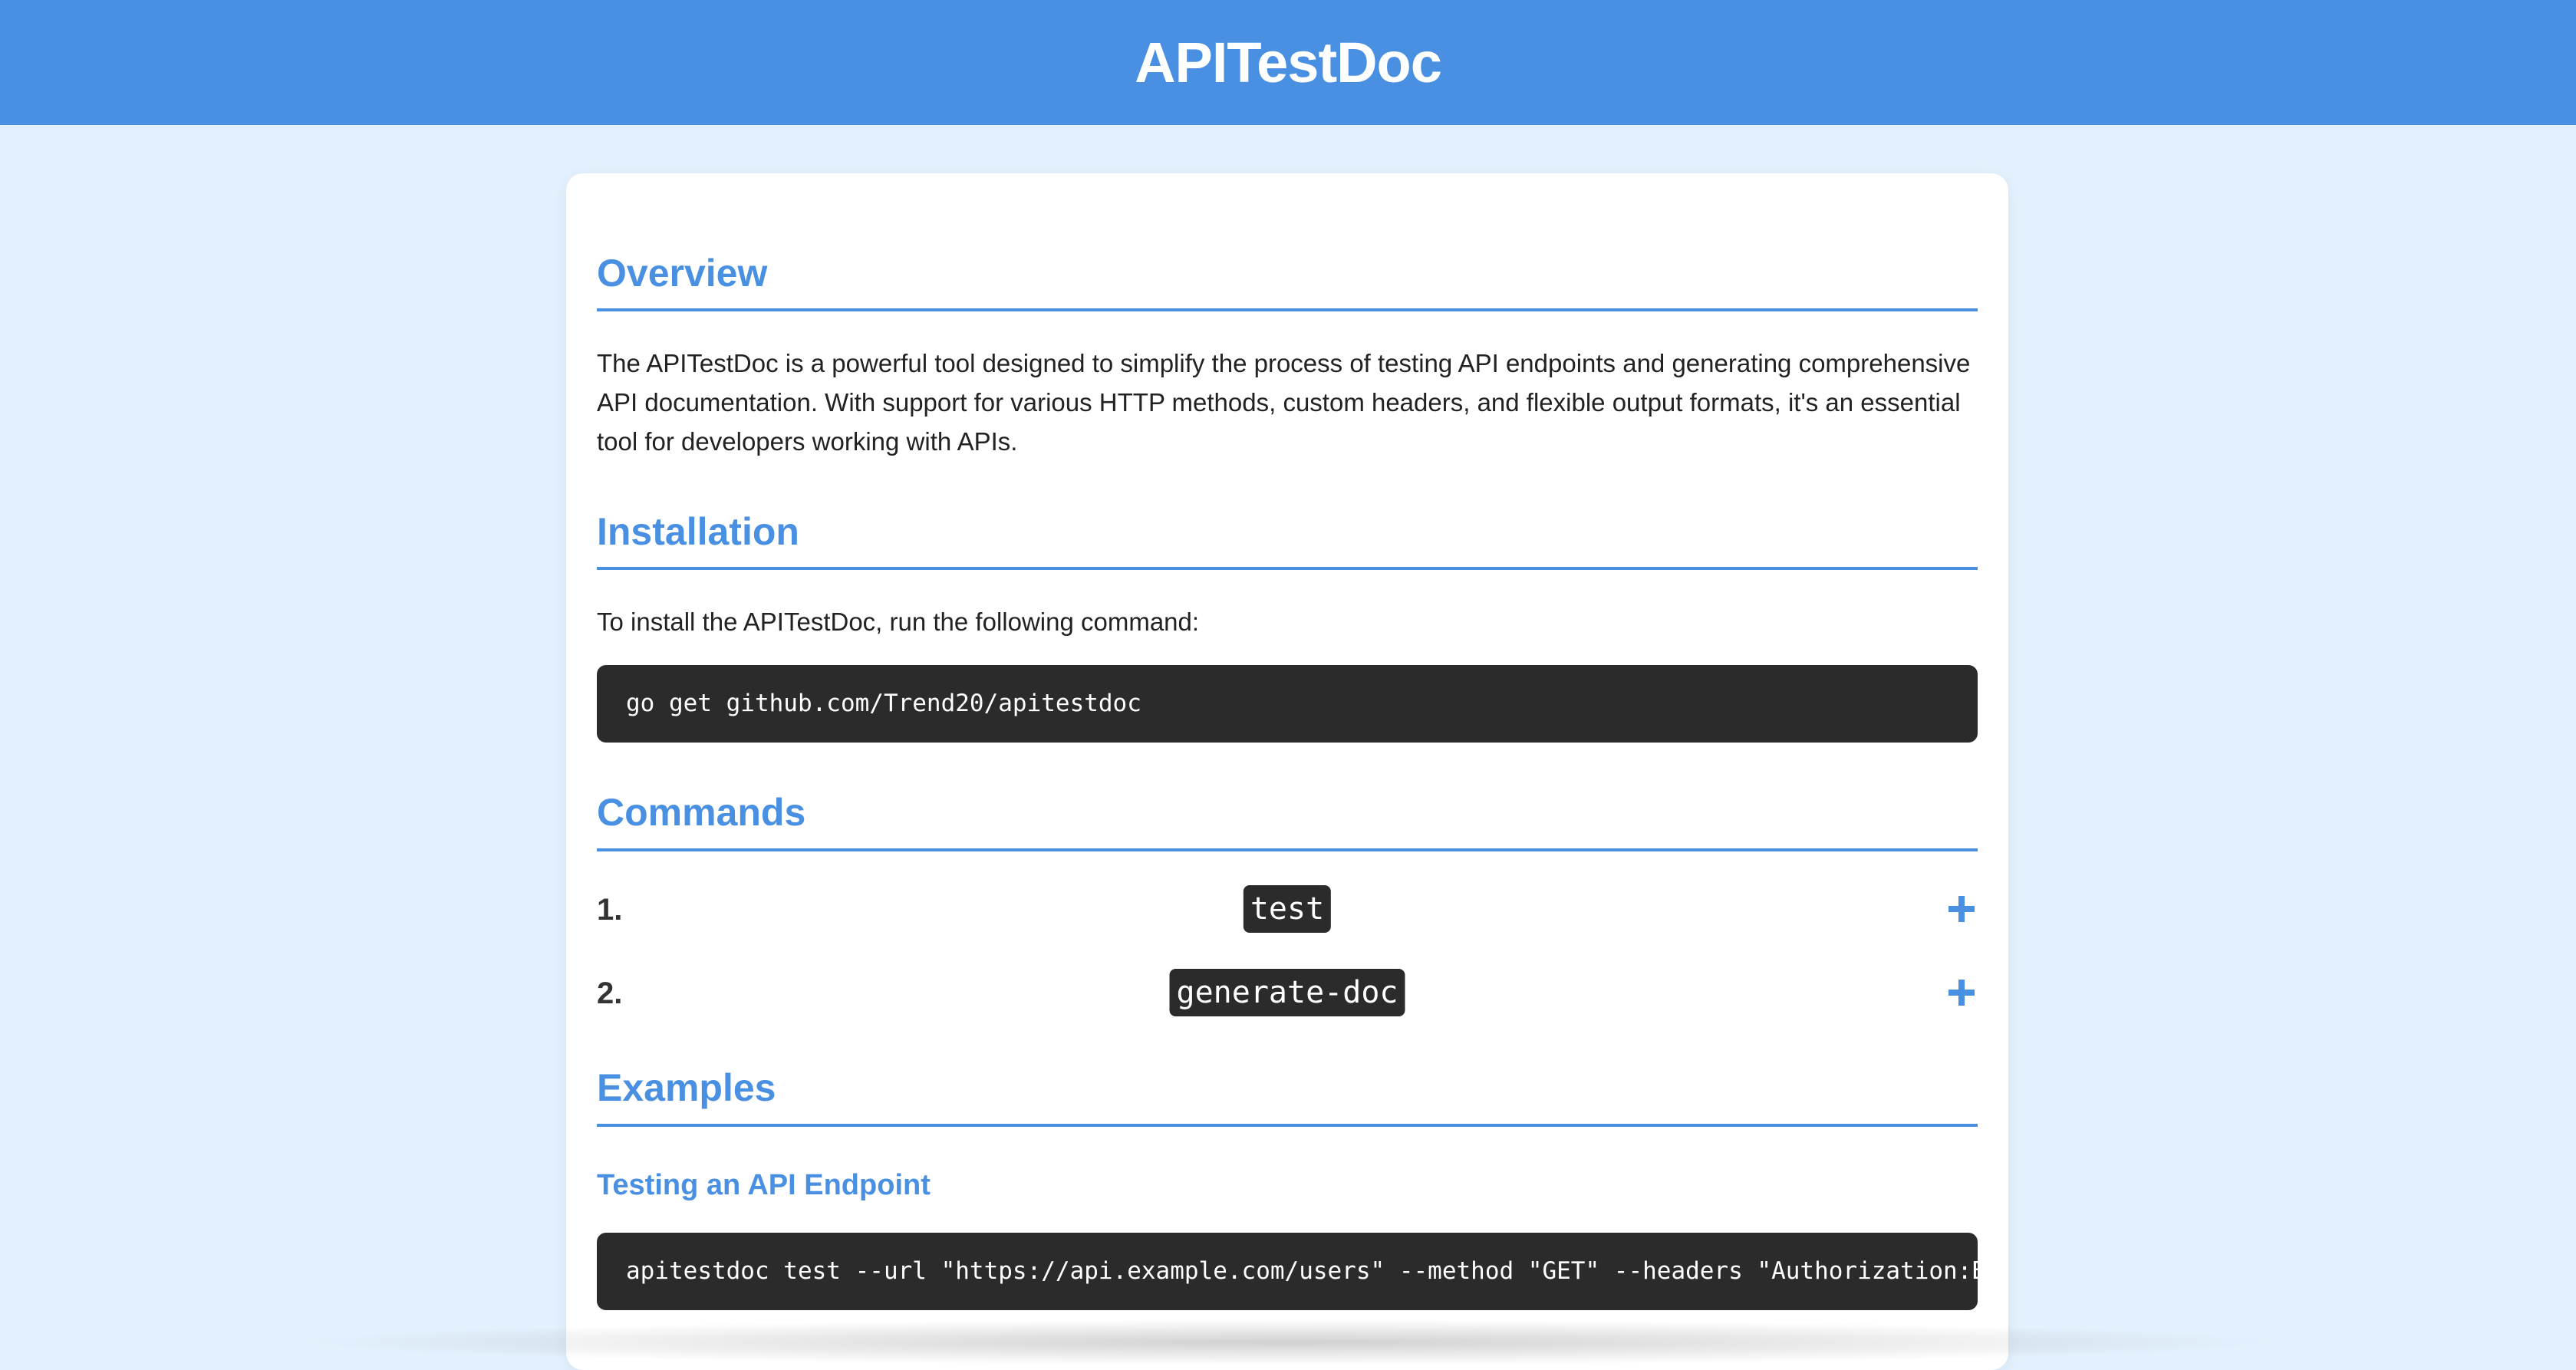 The width and height of the screenshot is (2576, 1370). What do you see at coordinates (686, 1087) in the screenshot?
I see `examples-heading: Examples` at bounding box center [686, 1087].